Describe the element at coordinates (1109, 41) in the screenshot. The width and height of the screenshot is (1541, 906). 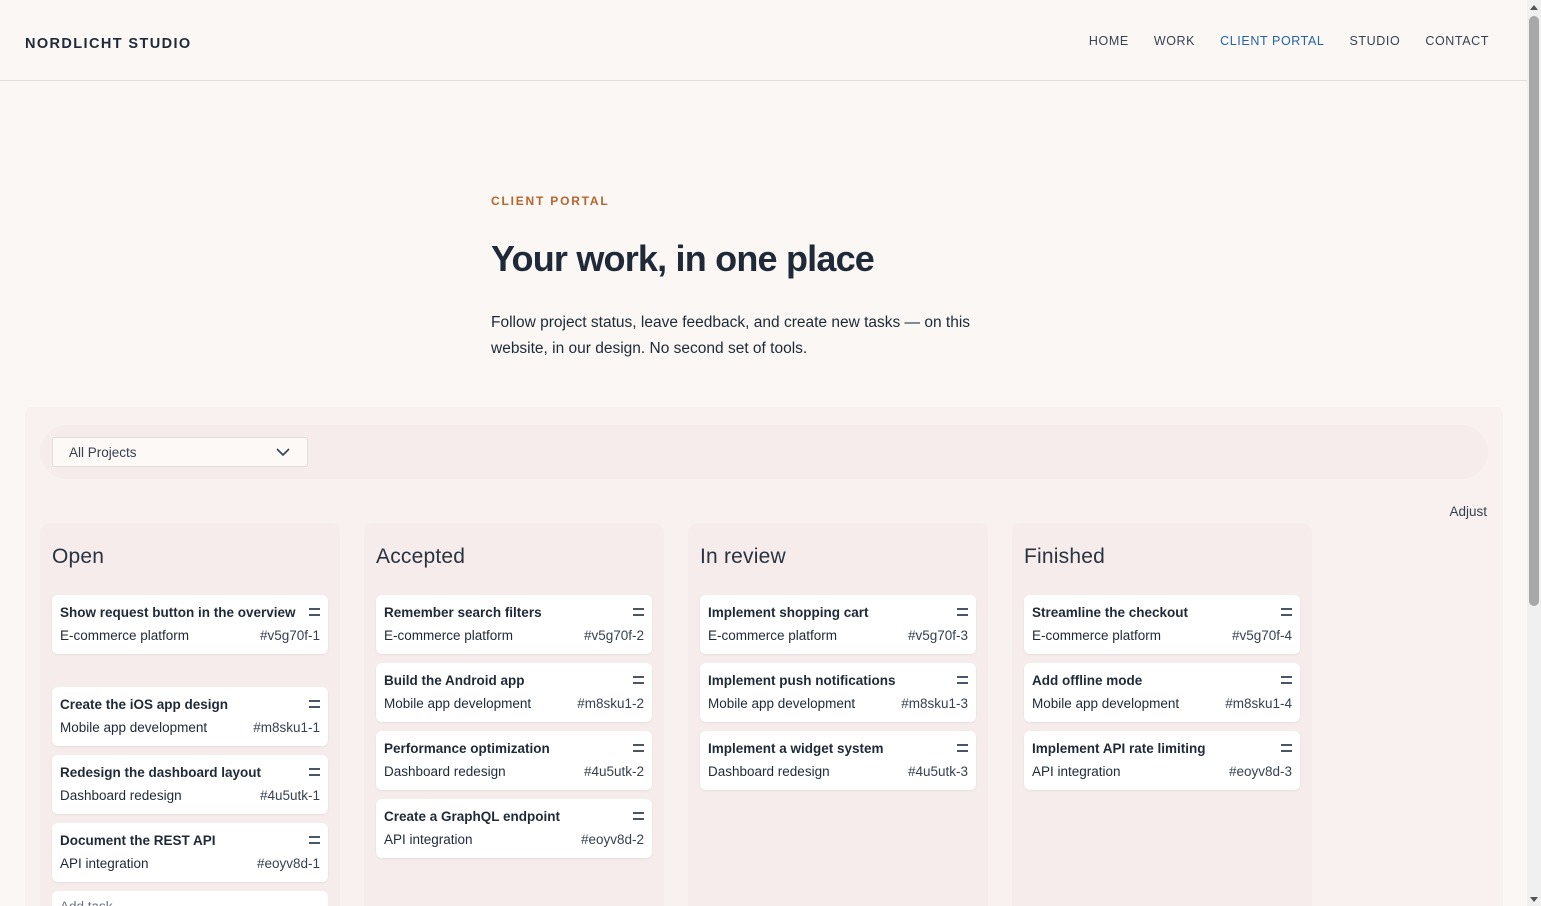
I see `nav-home: HOME` at that location.